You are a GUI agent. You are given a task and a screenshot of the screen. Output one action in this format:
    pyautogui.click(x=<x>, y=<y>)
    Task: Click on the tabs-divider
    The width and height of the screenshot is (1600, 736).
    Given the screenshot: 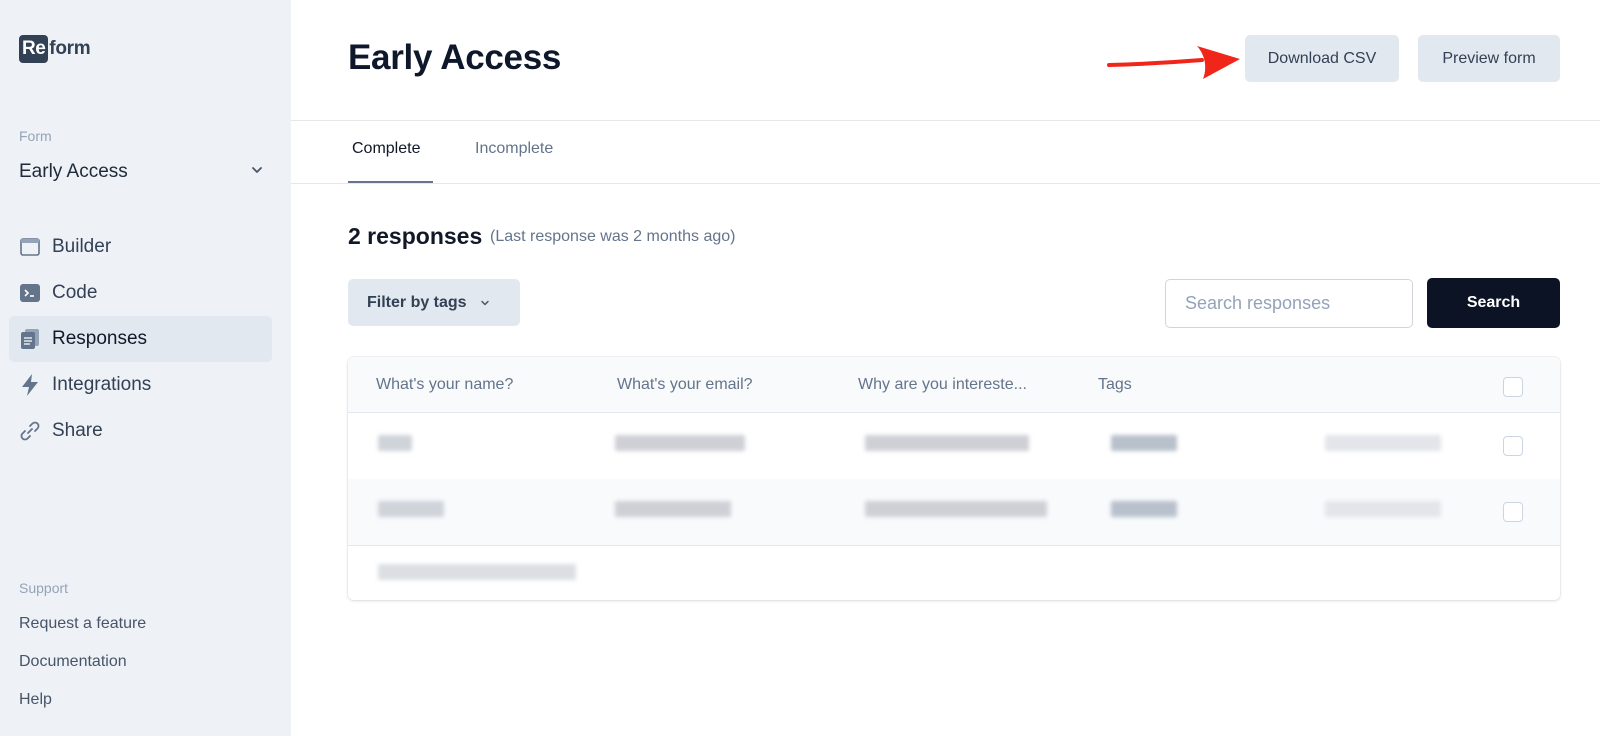 What is the action you would take?
    pyautogui.click(x=945, y=183)
    